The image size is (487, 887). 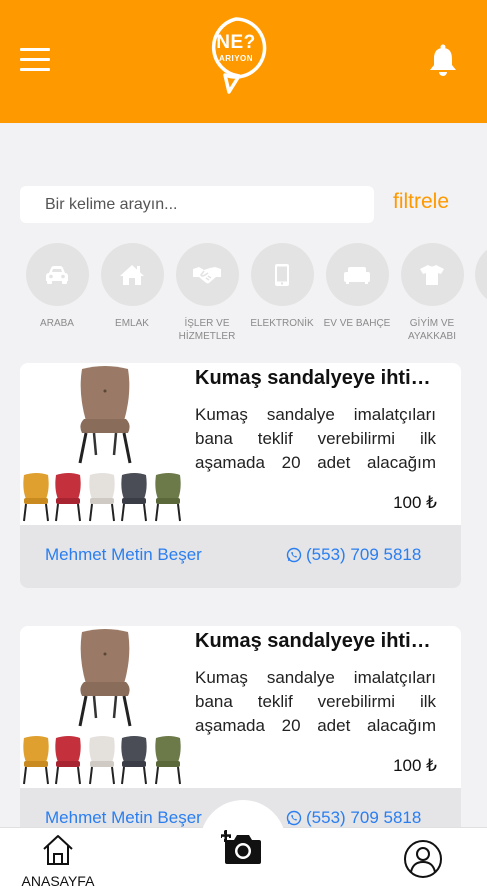 I want to click on category-giyim-ayakkabi: GİYİM VE AYAKKABI, so click(x=432, y=293).